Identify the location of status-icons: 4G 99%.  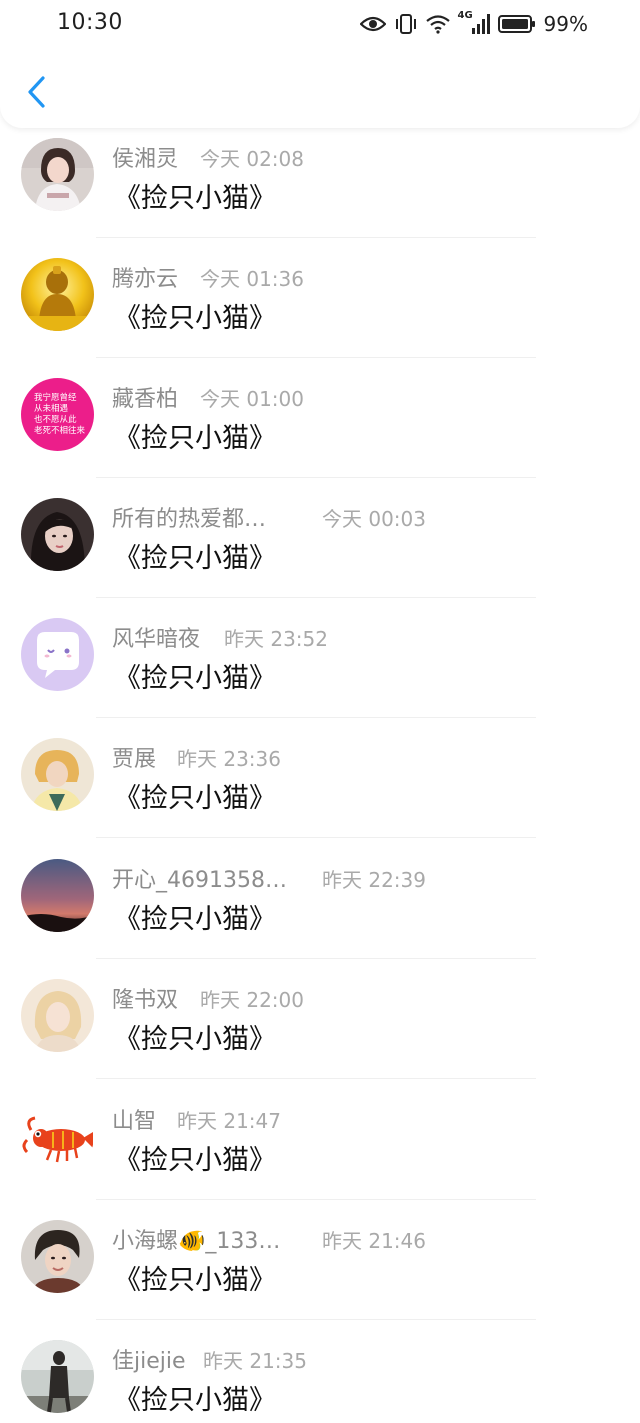
(473, 24).